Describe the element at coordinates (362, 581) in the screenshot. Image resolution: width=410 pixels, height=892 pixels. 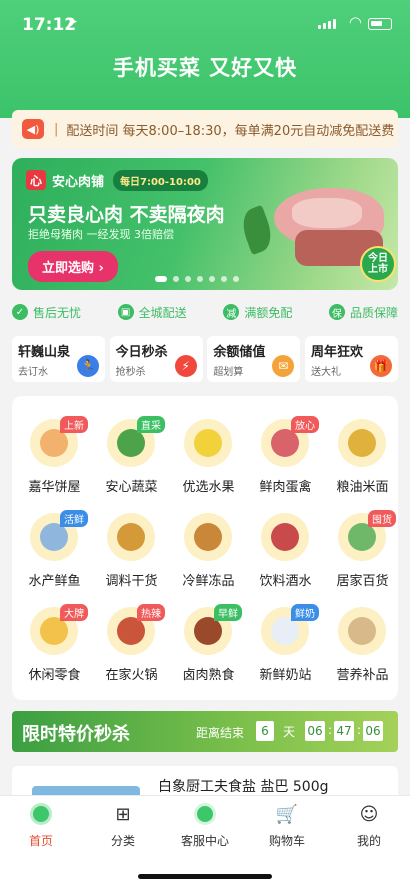
I see `category-label: 居家百货` at that location.